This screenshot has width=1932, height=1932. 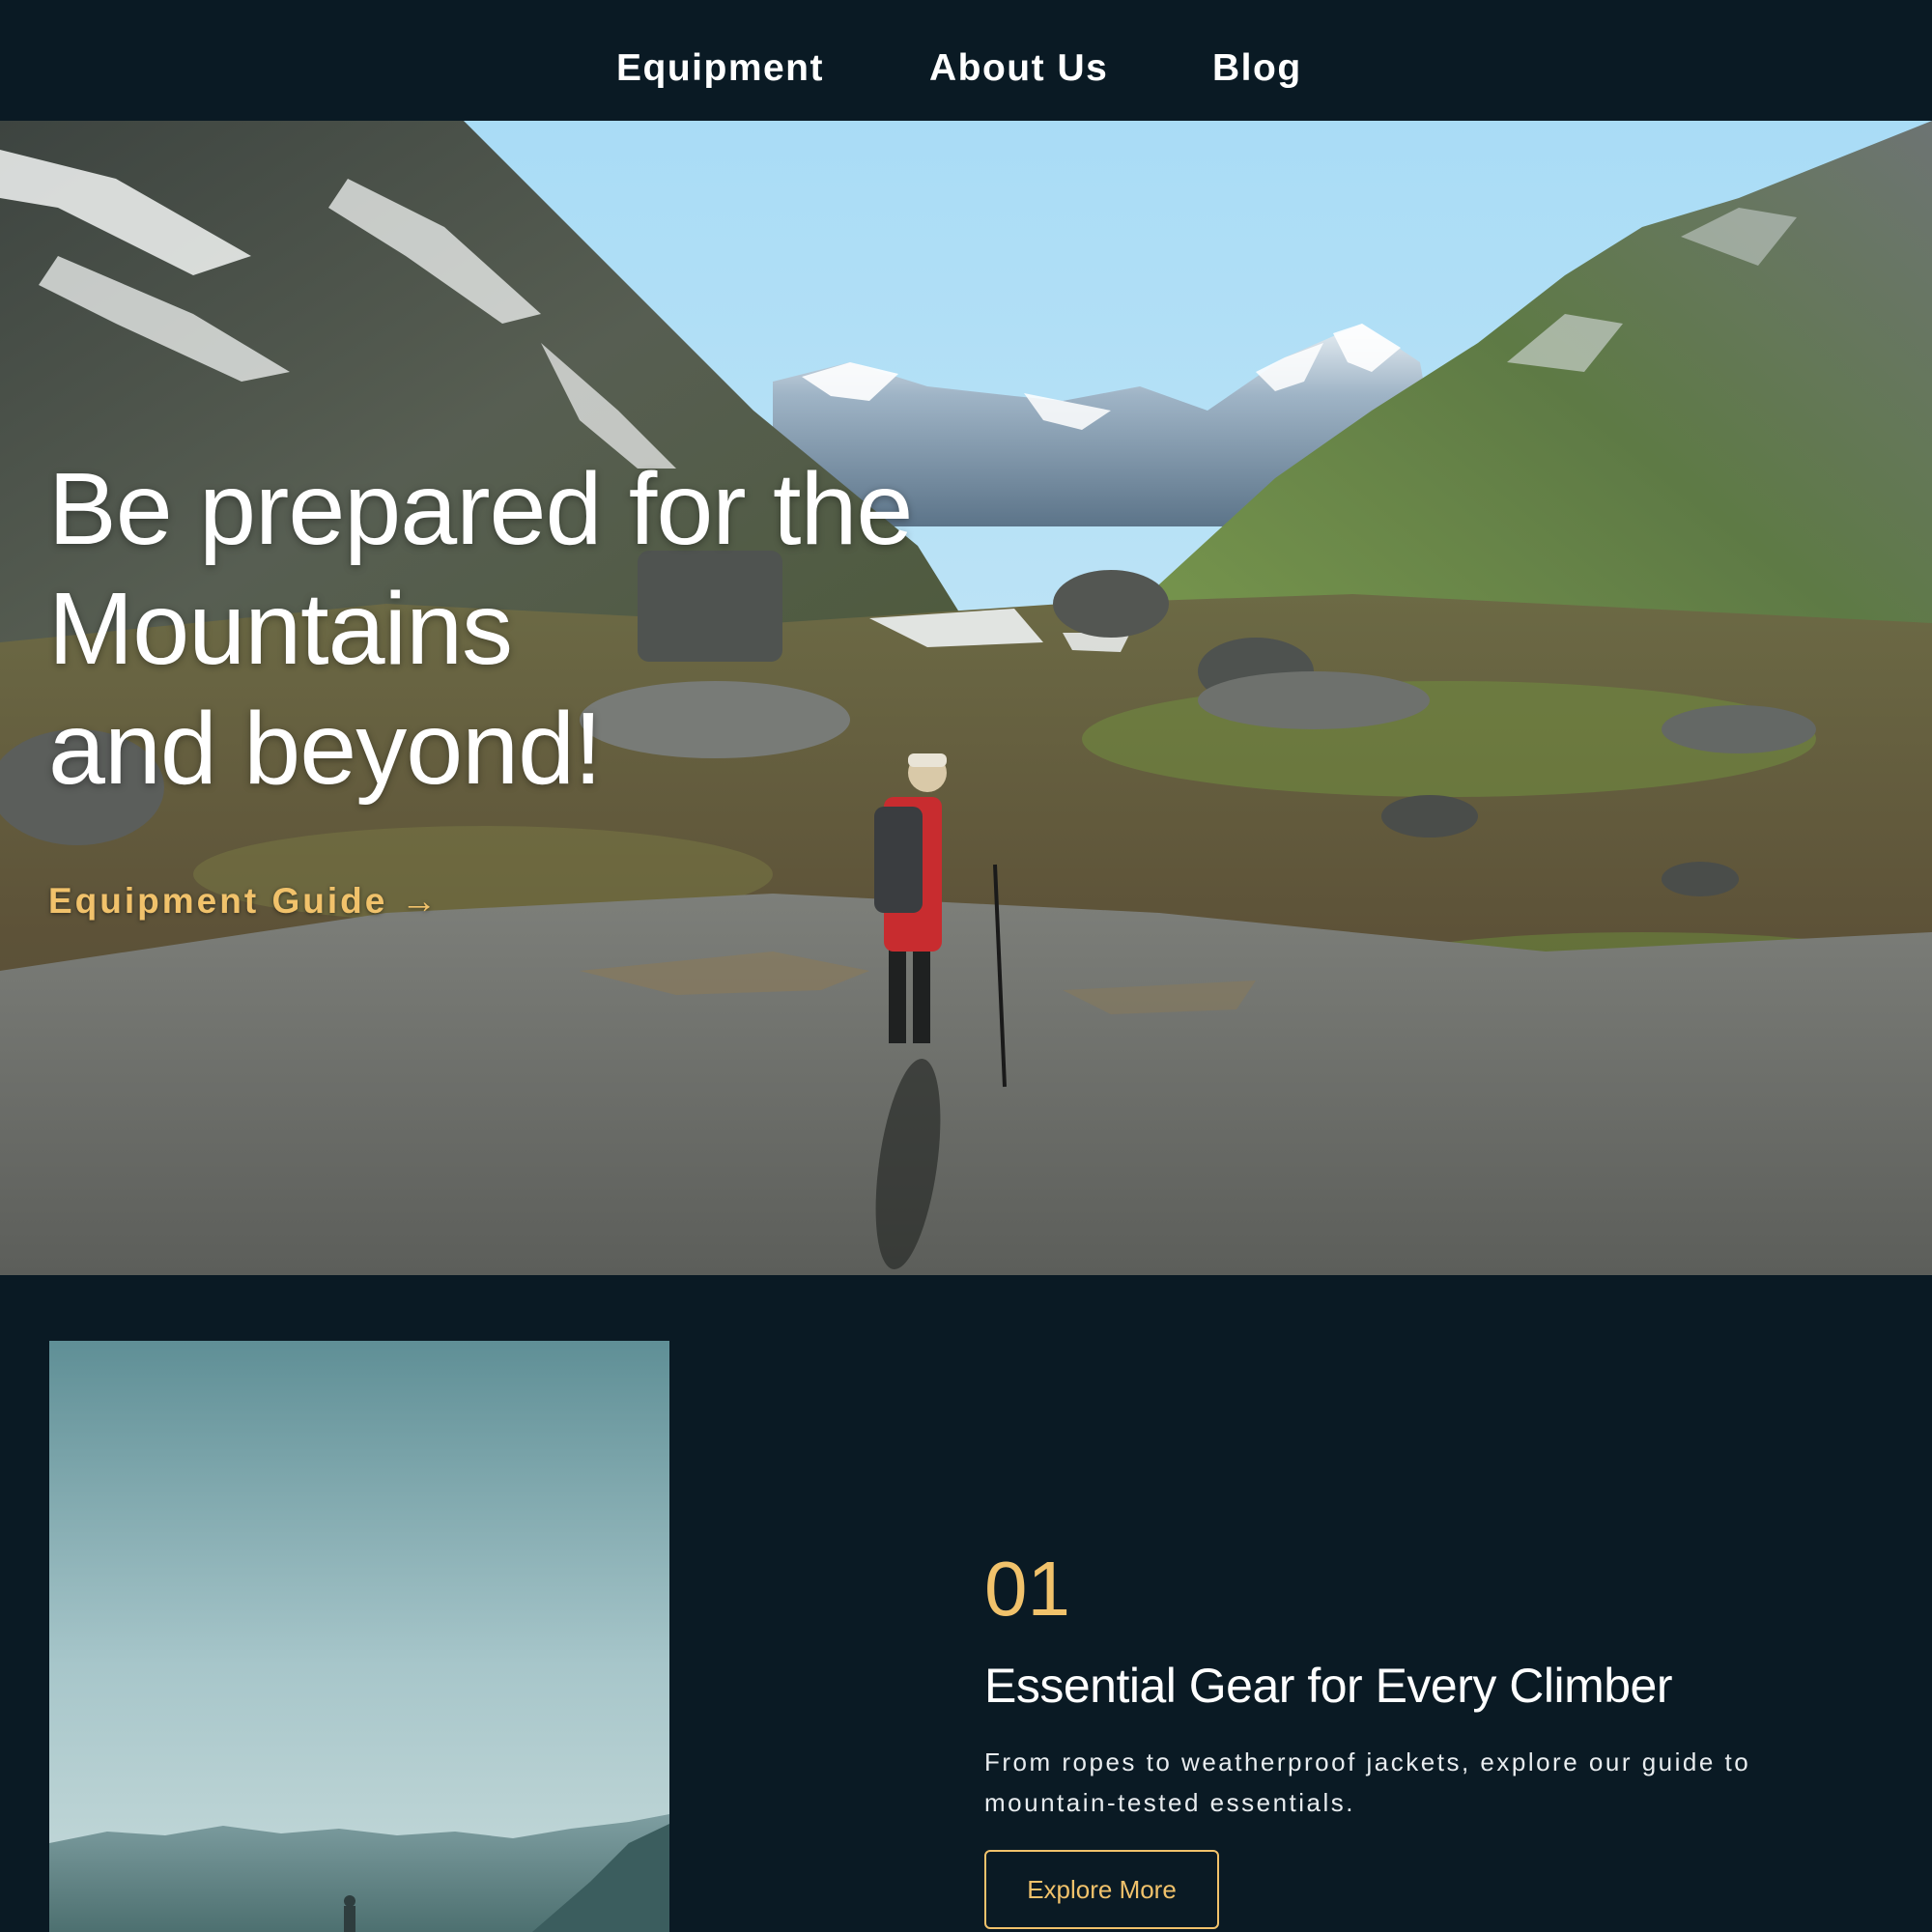 What do you see at coordinates (1257, 68) in the screenshot?
I see `nav-link-blog: Blog` at bounding box center [1257, 68].